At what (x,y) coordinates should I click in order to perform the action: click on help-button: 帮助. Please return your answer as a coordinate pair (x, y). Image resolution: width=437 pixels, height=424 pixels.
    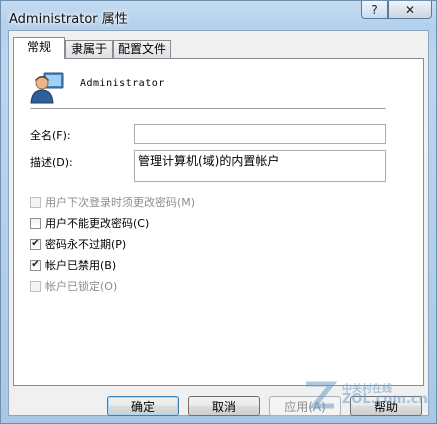
    Looking at the image, I should click on (386, 406).